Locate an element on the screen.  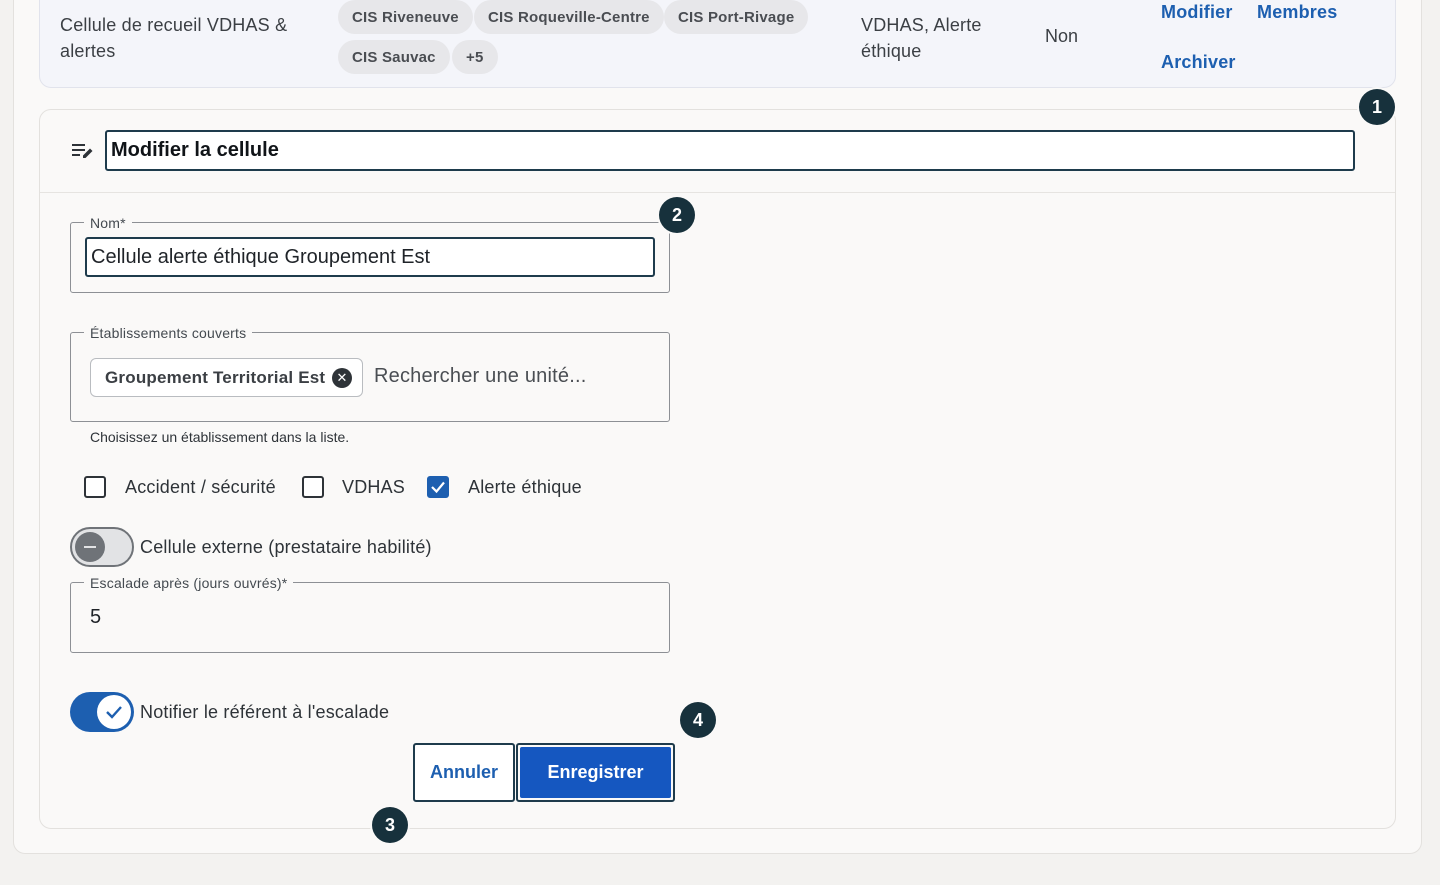
checkbox-vdhas-label: VDHAS is located at coordinates (373, 487).